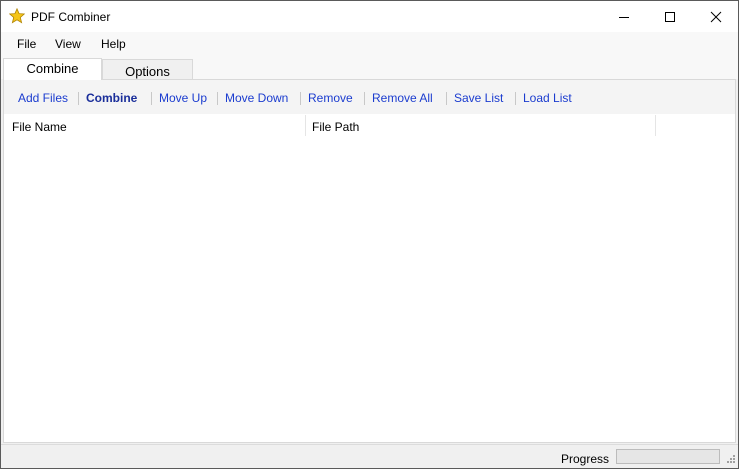  What do you see at coordinates (17, 15) in the screenshot?
I see `star-icon` at bounding box center [17, 15].